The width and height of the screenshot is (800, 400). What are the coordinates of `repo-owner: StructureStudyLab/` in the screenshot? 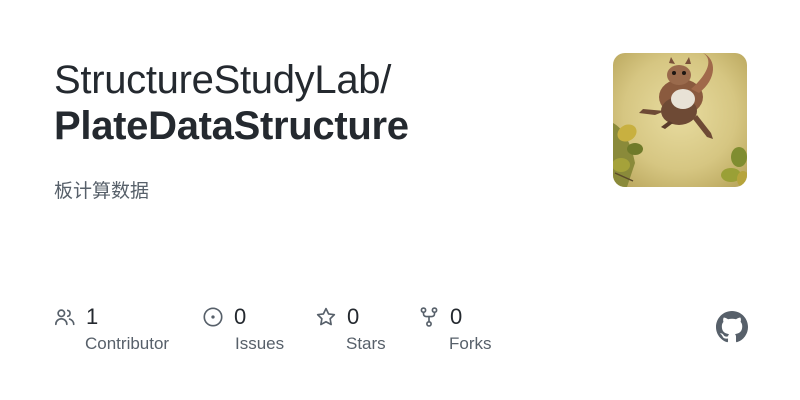 It's located at (222, 80).